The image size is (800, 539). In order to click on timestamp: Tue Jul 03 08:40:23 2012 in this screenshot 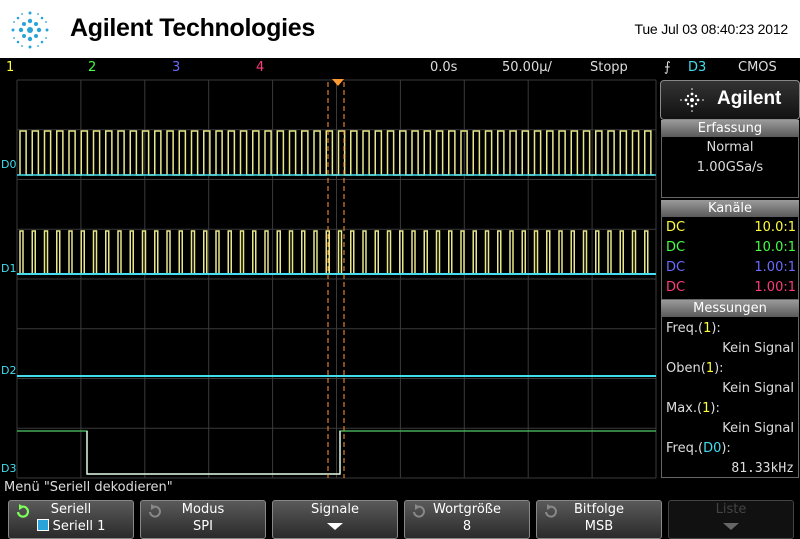, I will do `click(711, 29)`.